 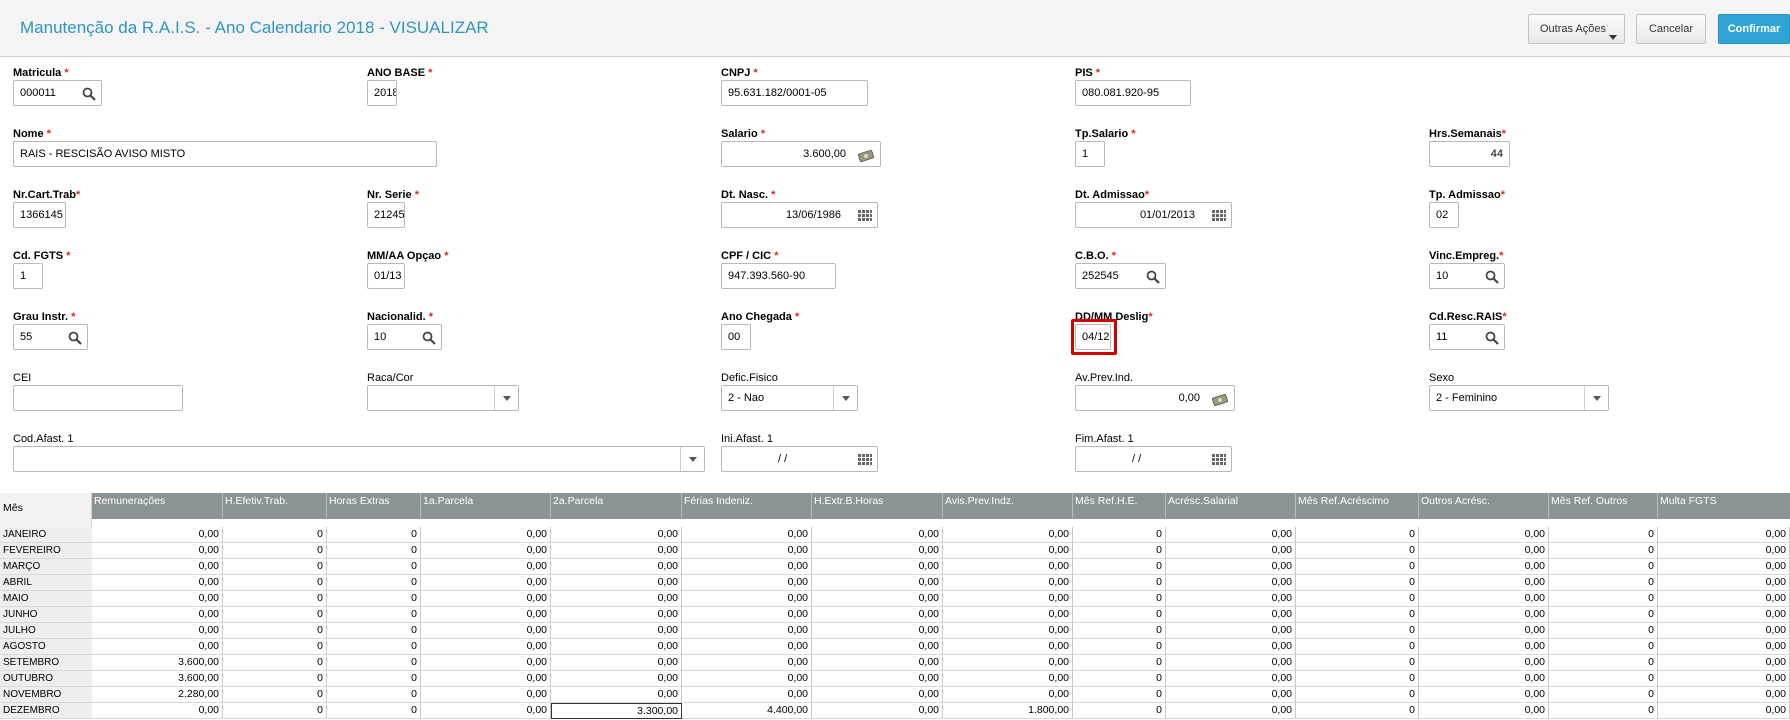 I want to click on av-prev-ind-field: 0,00, so click(x=1155, y=398).